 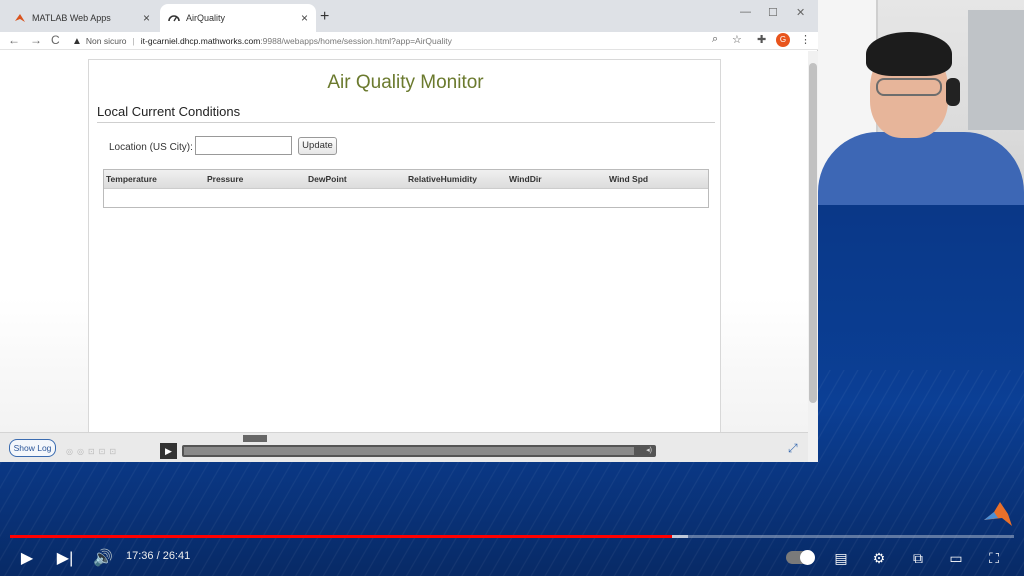 What do you see at coordinates (918, 558) in the screenshot?
I see `miniplayer-icon: ⧉` at bounding box center [918, 558].